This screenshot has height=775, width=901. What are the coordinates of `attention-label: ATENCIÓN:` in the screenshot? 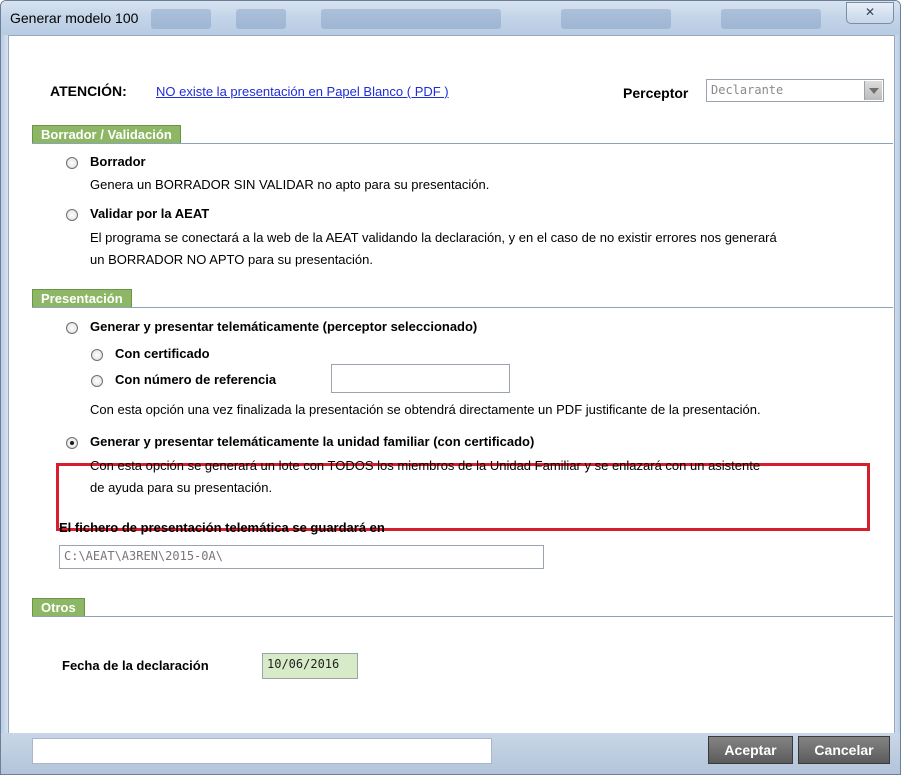 It's located at (88, 91).